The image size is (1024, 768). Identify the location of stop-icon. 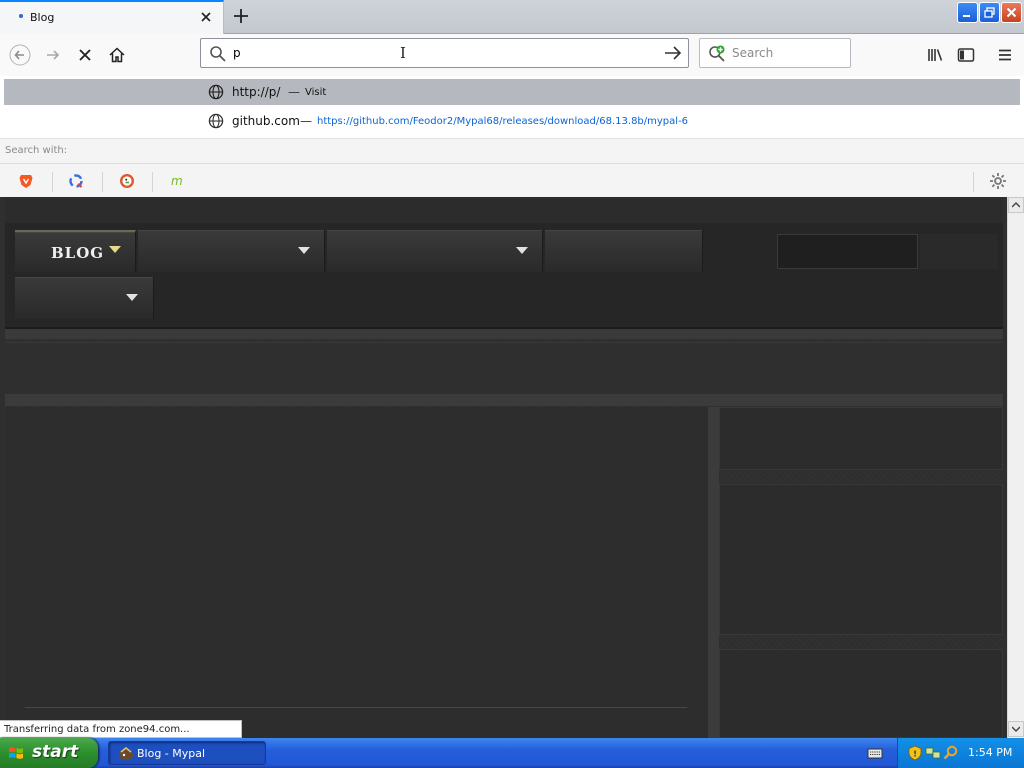
(85, 55).